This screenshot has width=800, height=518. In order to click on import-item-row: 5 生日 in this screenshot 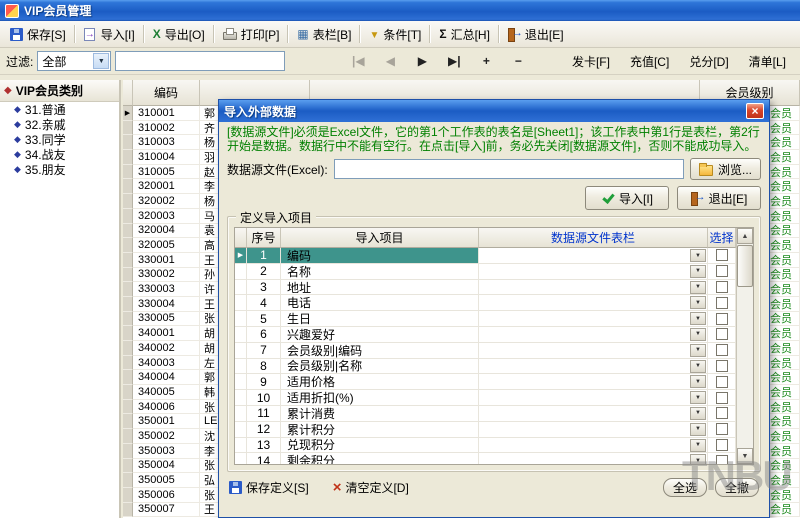, I will do `click(485, 319)`.